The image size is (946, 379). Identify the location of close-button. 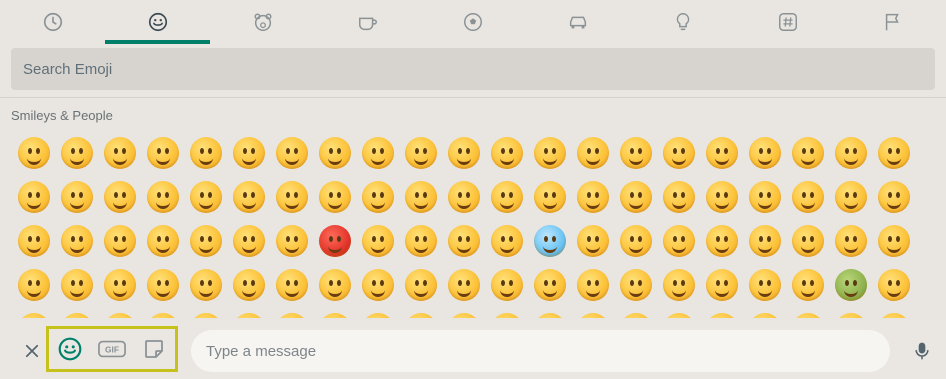
(32, 351).